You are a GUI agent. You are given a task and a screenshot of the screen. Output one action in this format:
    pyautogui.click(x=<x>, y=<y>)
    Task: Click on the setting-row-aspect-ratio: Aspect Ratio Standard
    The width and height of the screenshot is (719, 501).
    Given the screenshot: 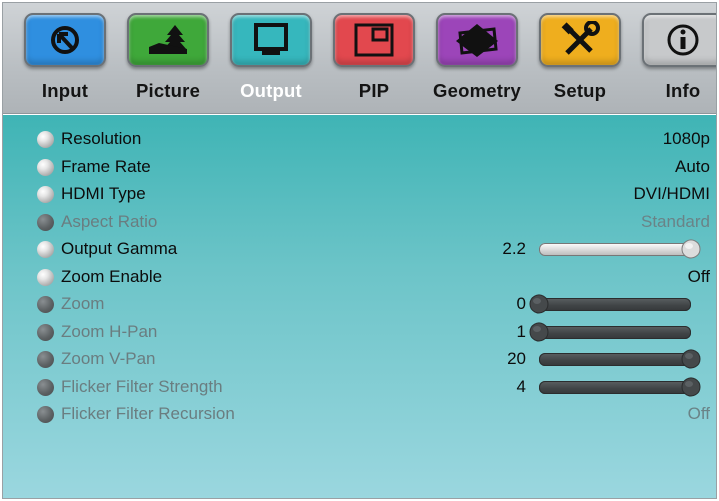 What is the action you would take?
    pyautogui.click(x=359, y=221)
    